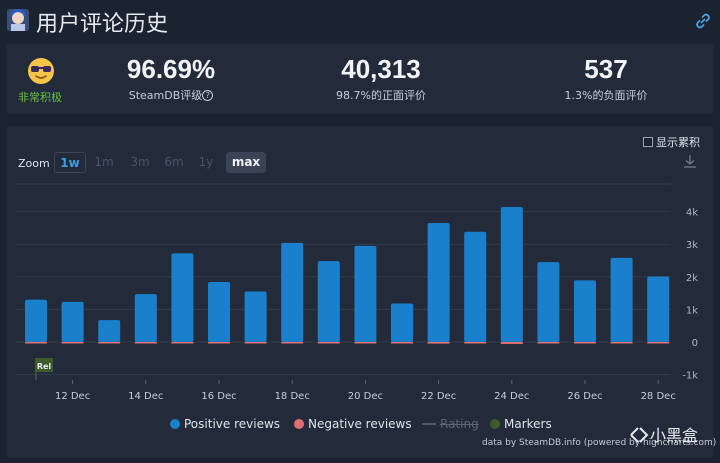 The image size is (720, 463). Describe the element at coordinates (171, 69) in the screenshot. I see `score-value: 96.69%` at that location.